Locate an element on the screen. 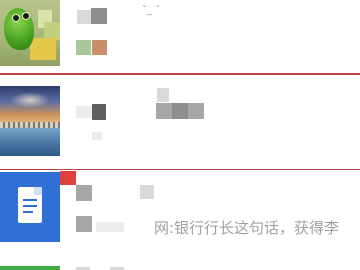  document-thumbnail is located at coordinates (30, 207).